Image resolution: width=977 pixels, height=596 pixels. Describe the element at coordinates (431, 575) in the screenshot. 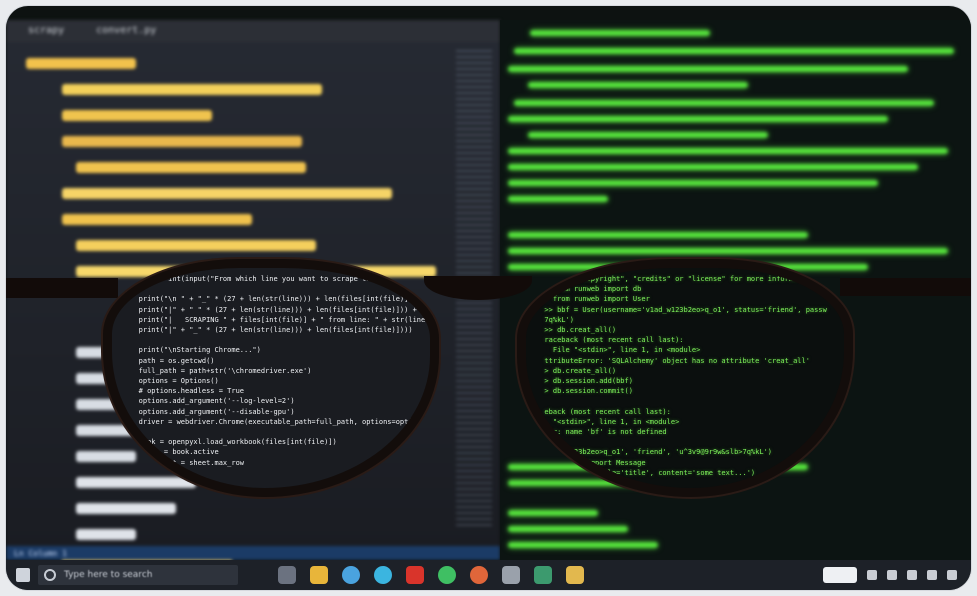

I see `taskbar-app-icons` at that location.